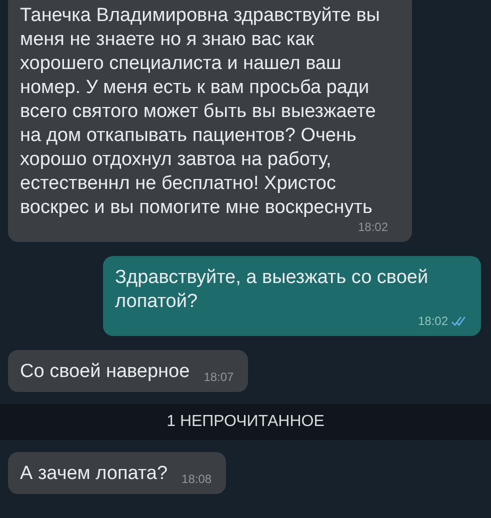  Describe the element at coordinates (105, 372) in the screenshot. I see `message-text: Со своей наверное` at that location.